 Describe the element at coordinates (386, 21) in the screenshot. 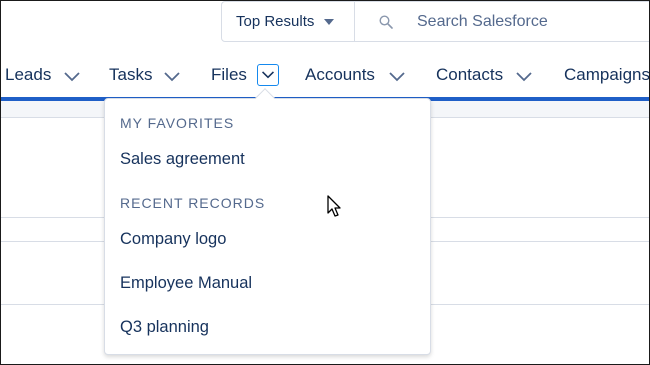

I see `search-icon` at that location.